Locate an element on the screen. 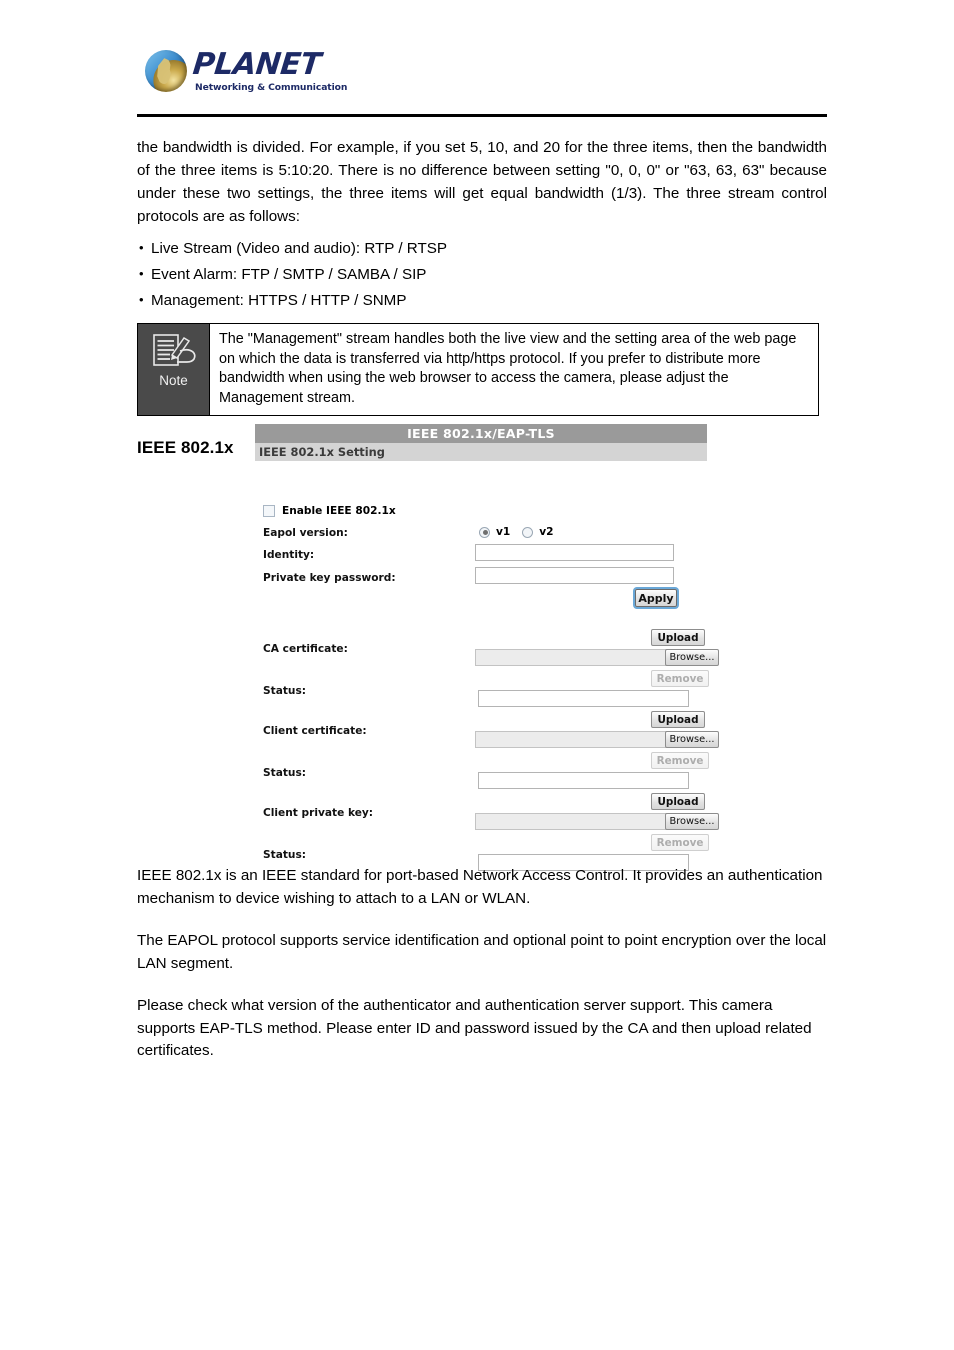 This screenshot has height=1350, width=954. enable-ieee8021x-row: Enable IEEE 802.1x is located at coordinates (329, 511).